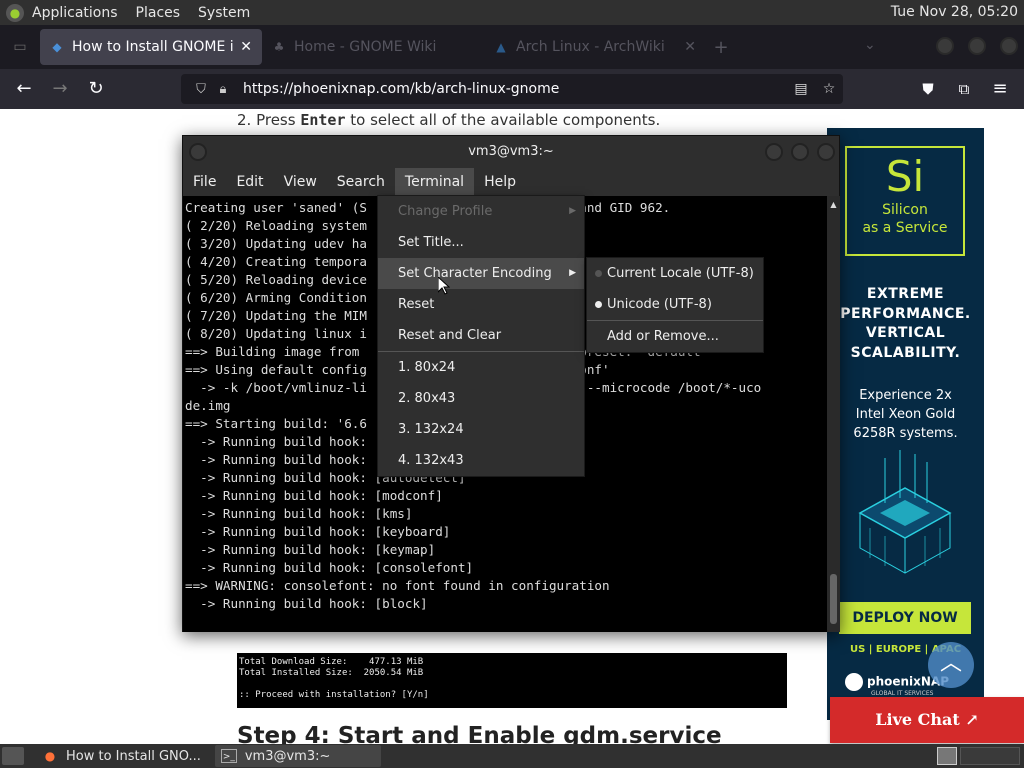 The width and height of the screenshot is (1024, 768). I want to click on minimize-button, so click(774, 152).